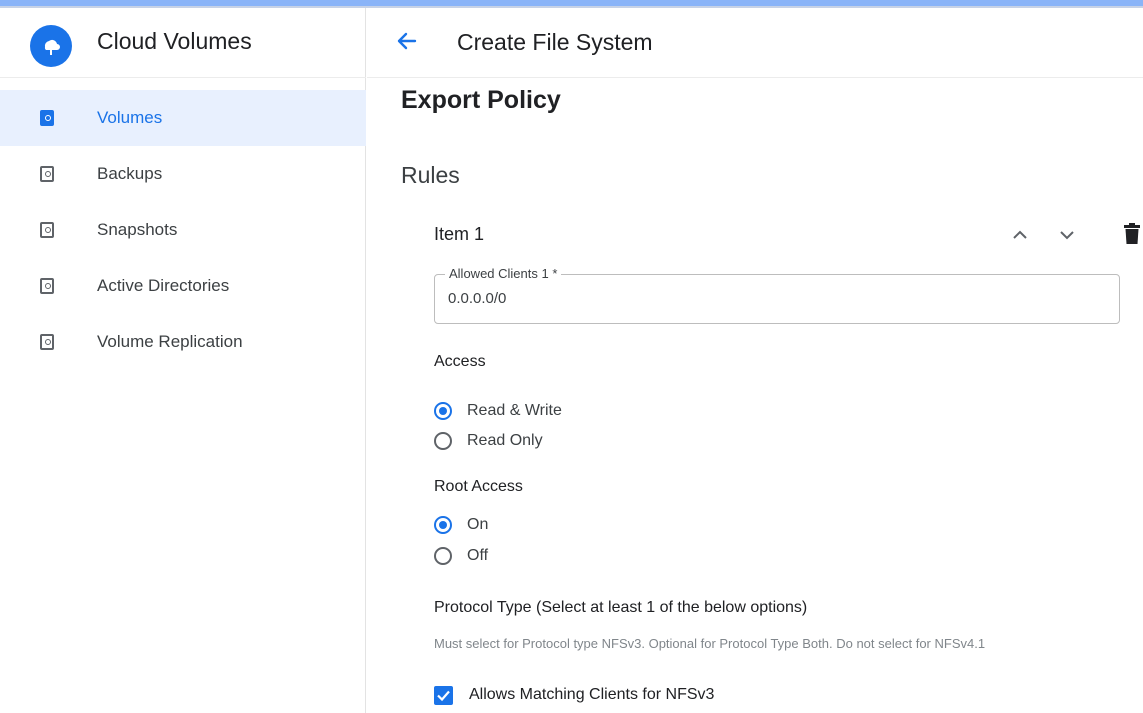  I want to click on back-arrow-icon, so click(407, 41).